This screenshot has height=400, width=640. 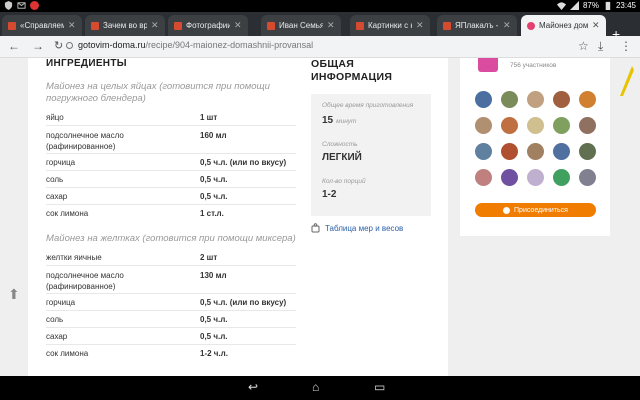 I want to click on battery-level: 87%, so click(x=590, y=5).